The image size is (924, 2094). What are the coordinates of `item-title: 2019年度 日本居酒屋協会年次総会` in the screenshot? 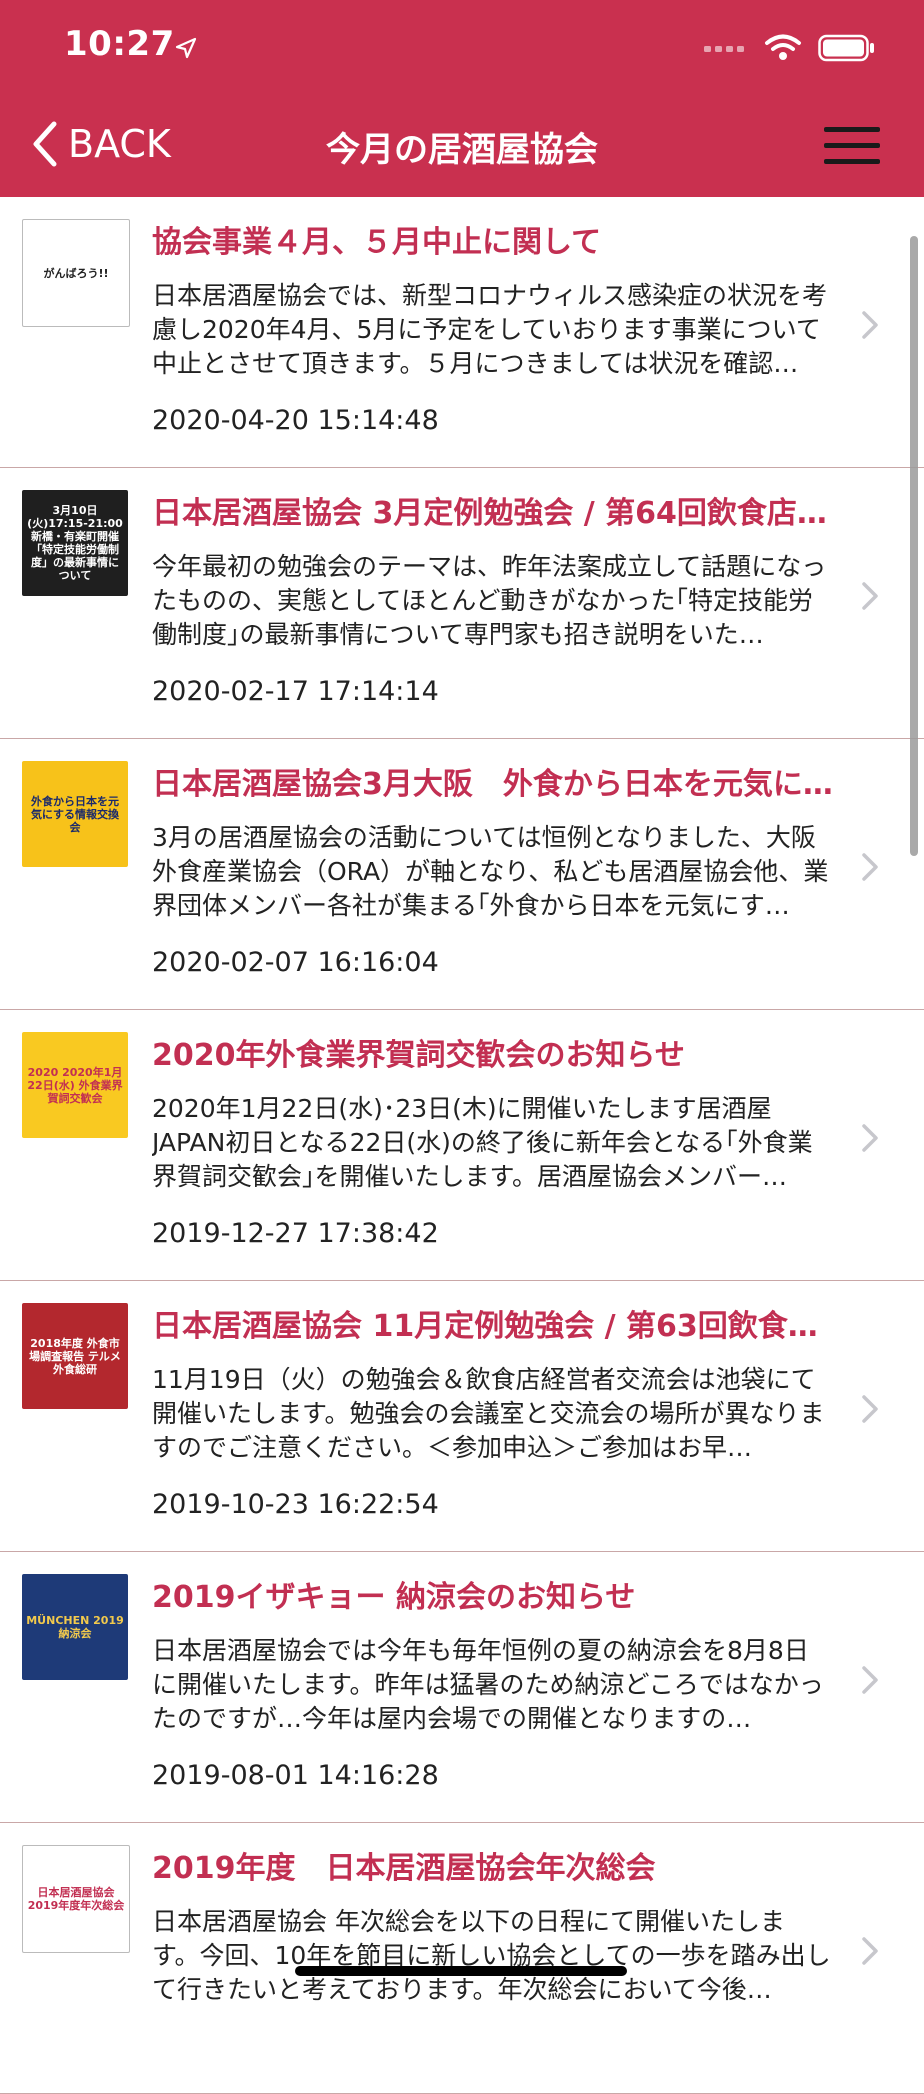 It's located at (404, 1868).